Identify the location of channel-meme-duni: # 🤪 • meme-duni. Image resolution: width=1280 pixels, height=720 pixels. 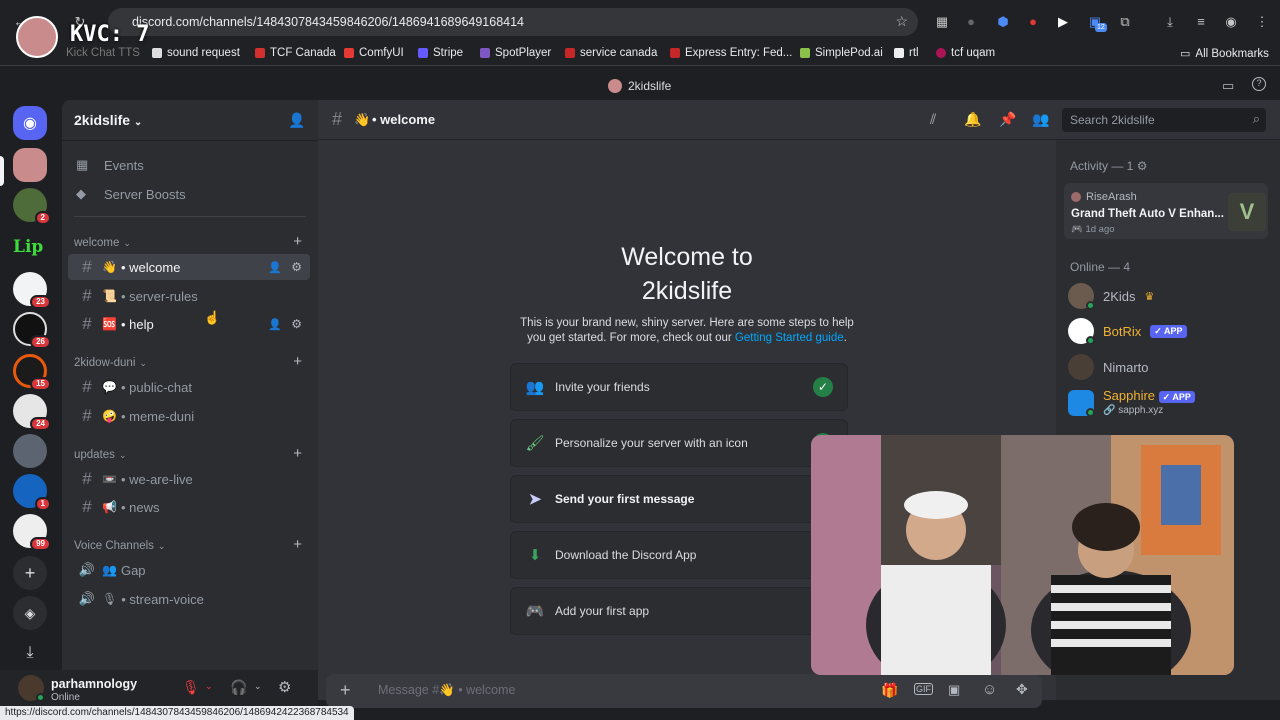
(189, 416).